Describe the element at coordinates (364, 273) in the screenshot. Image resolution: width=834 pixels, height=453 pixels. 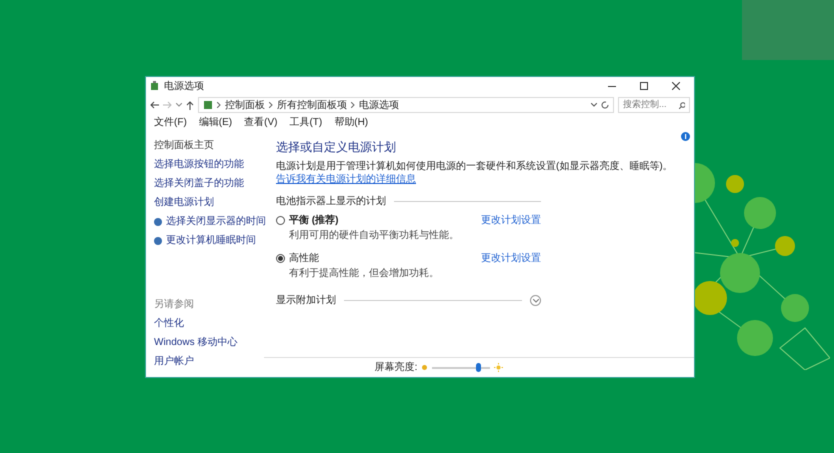
I see `plan-description: 有利于提高性能，但会增加功耗。` at that location.